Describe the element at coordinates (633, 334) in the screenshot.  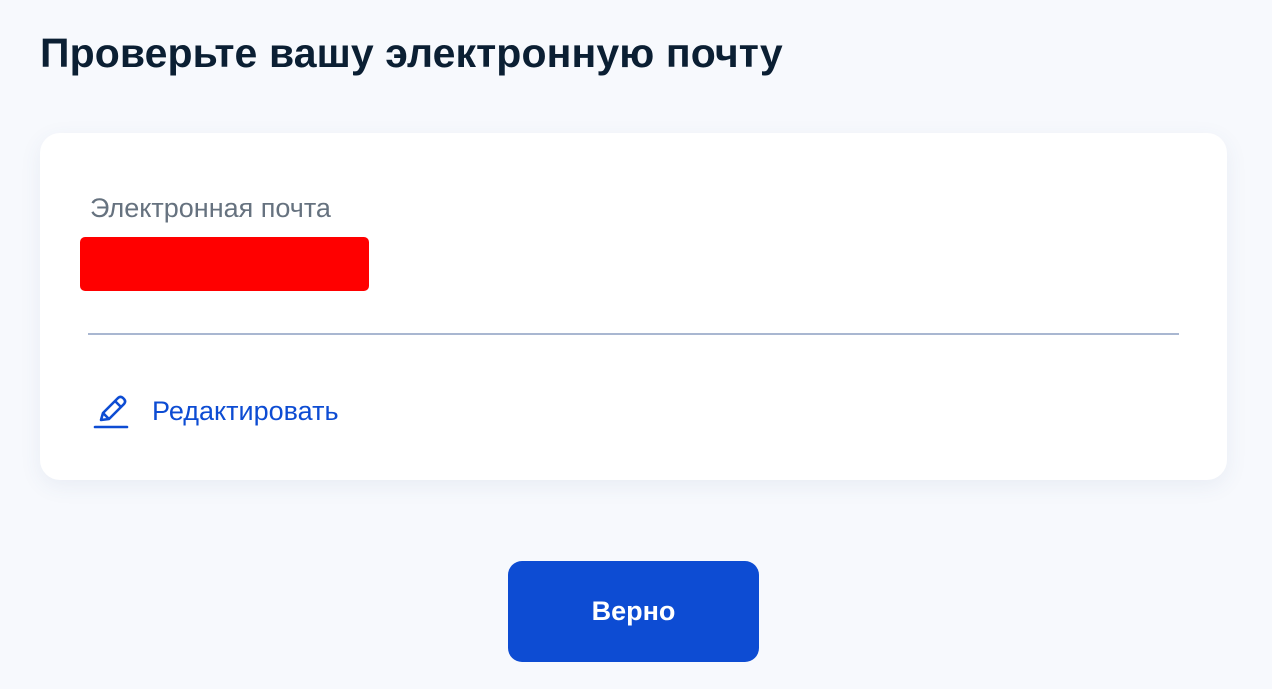
I see `divider` at that location.